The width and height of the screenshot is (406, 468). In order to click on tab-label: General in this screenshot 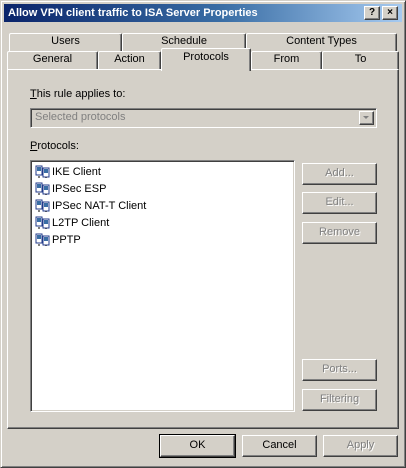, I will do `click(52, 59)`.